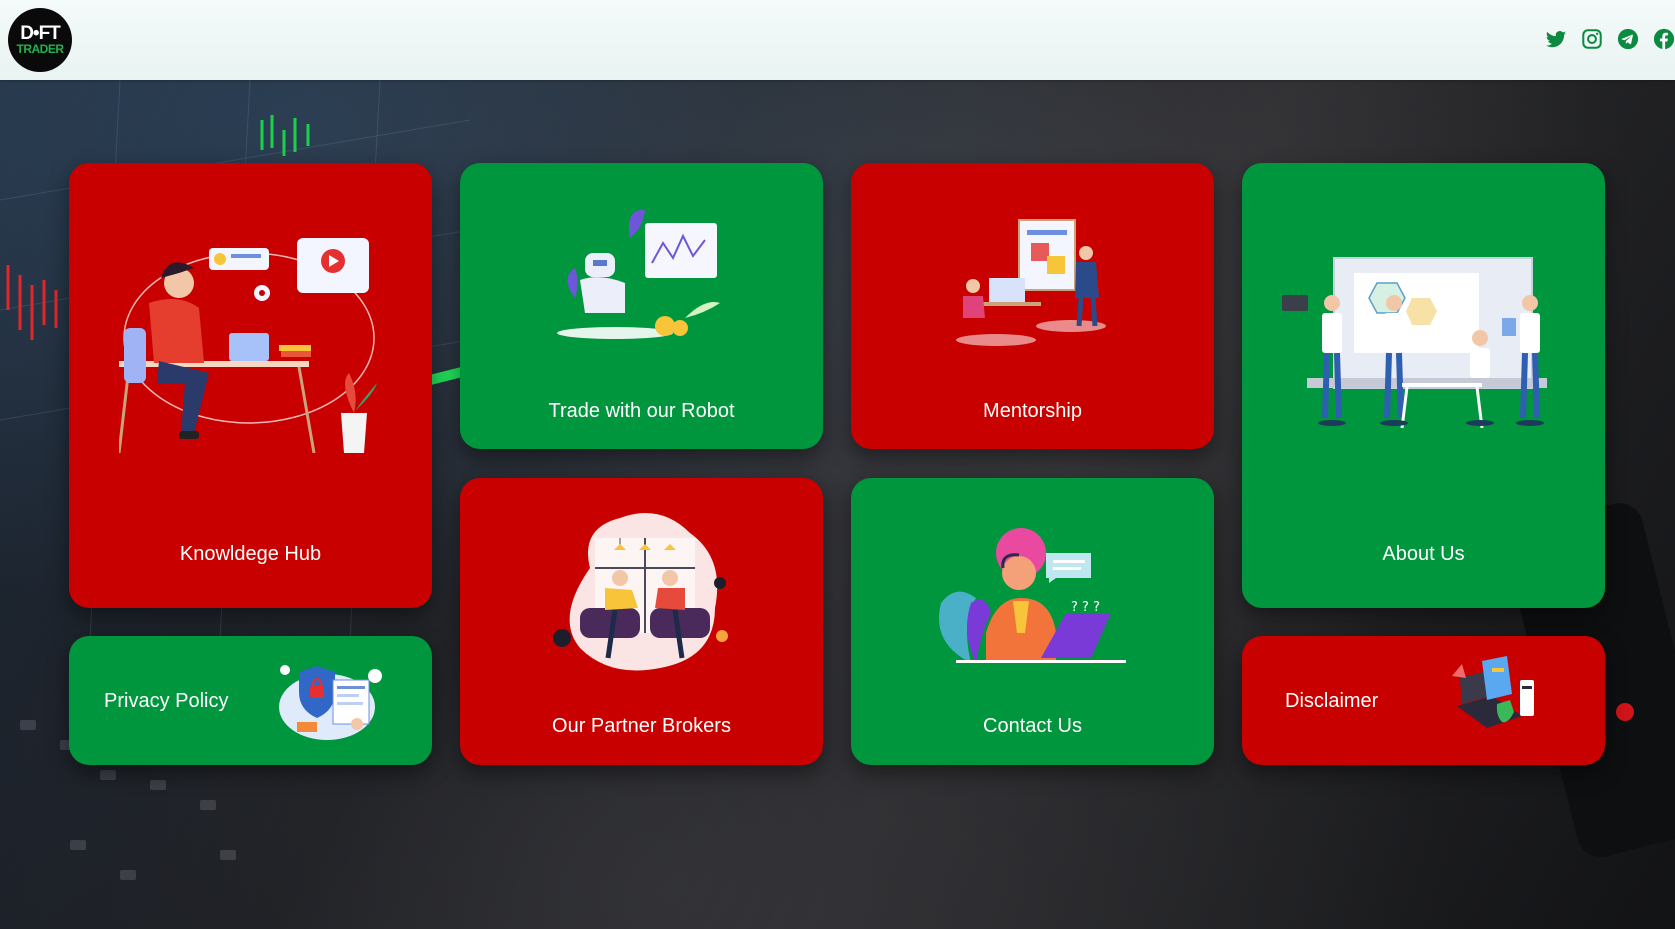 Image resolution: width=1675 pixels, height=929 pixels. Describe the element at coordinates (1032, 595) in the screenshot. I see `contact-us-illustration: ? ? ?` at that location.